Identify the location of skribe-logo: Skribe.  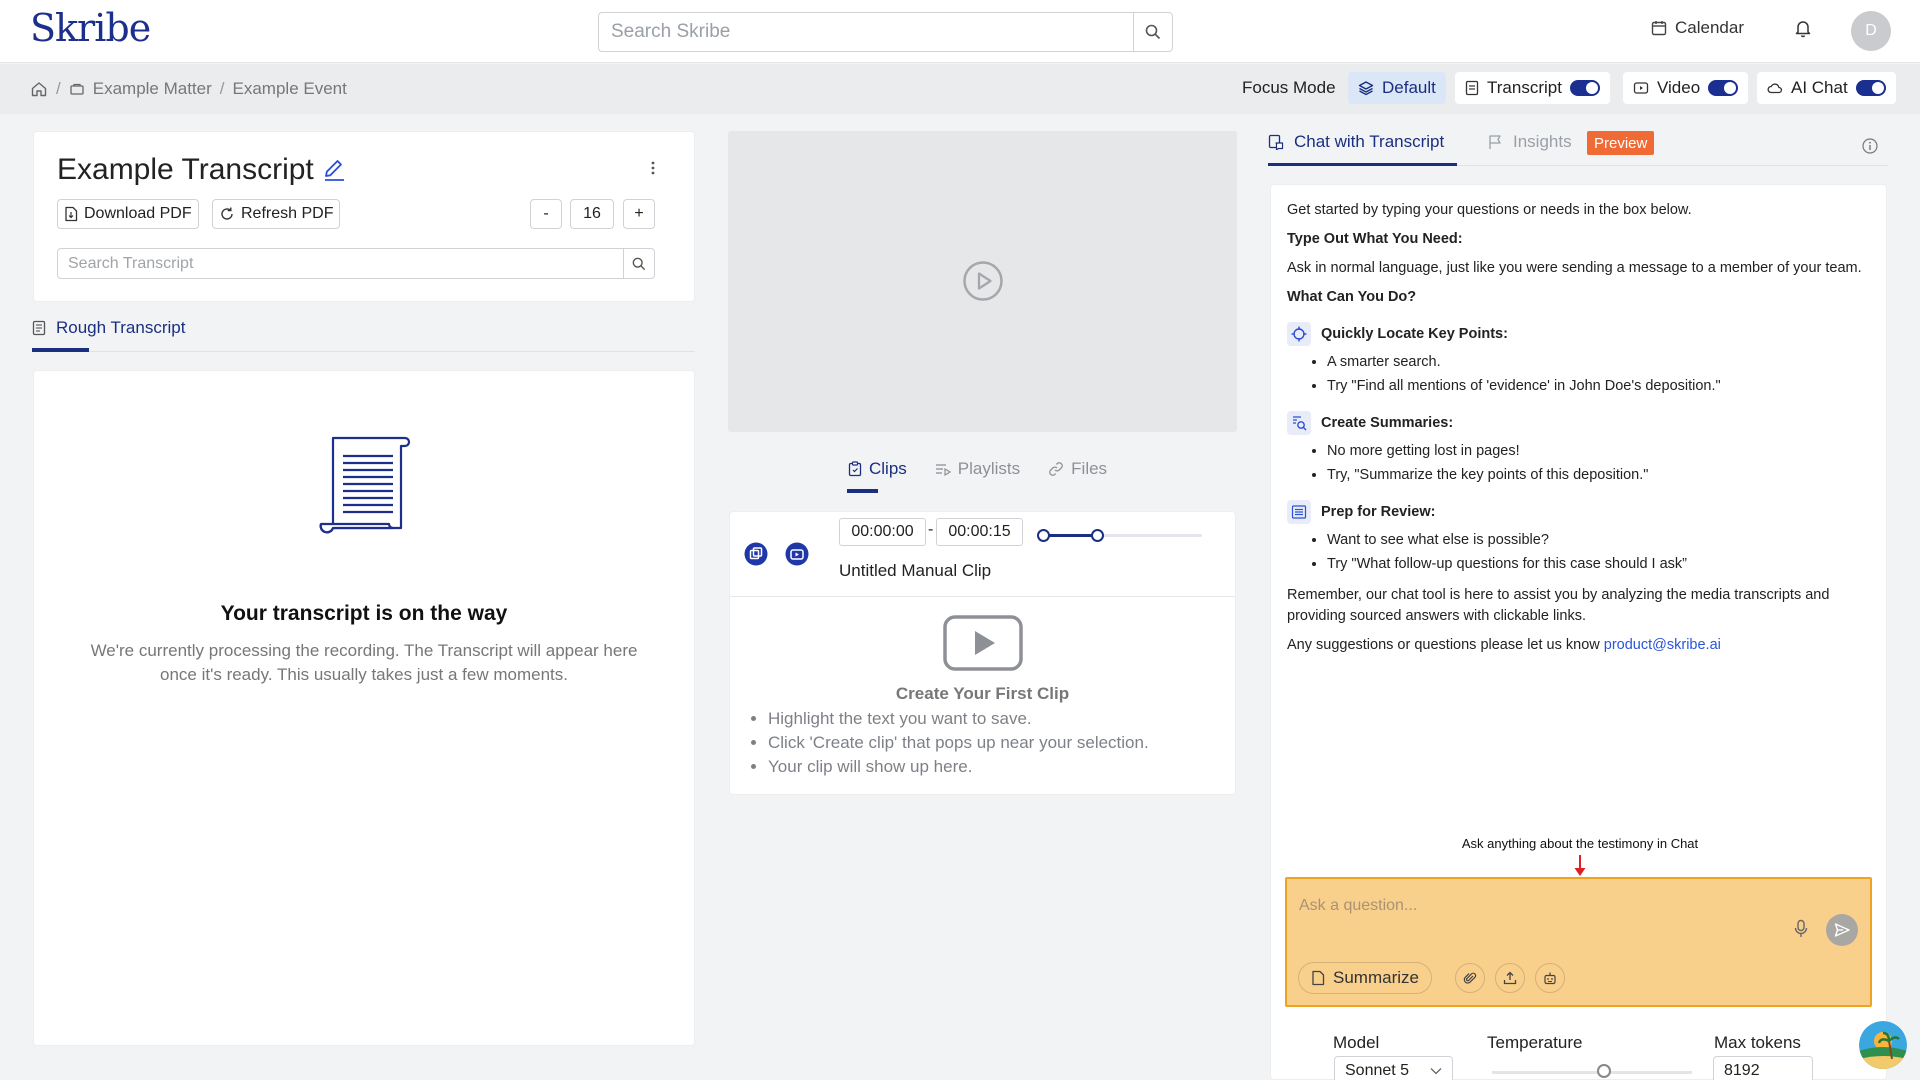
(90, 28).